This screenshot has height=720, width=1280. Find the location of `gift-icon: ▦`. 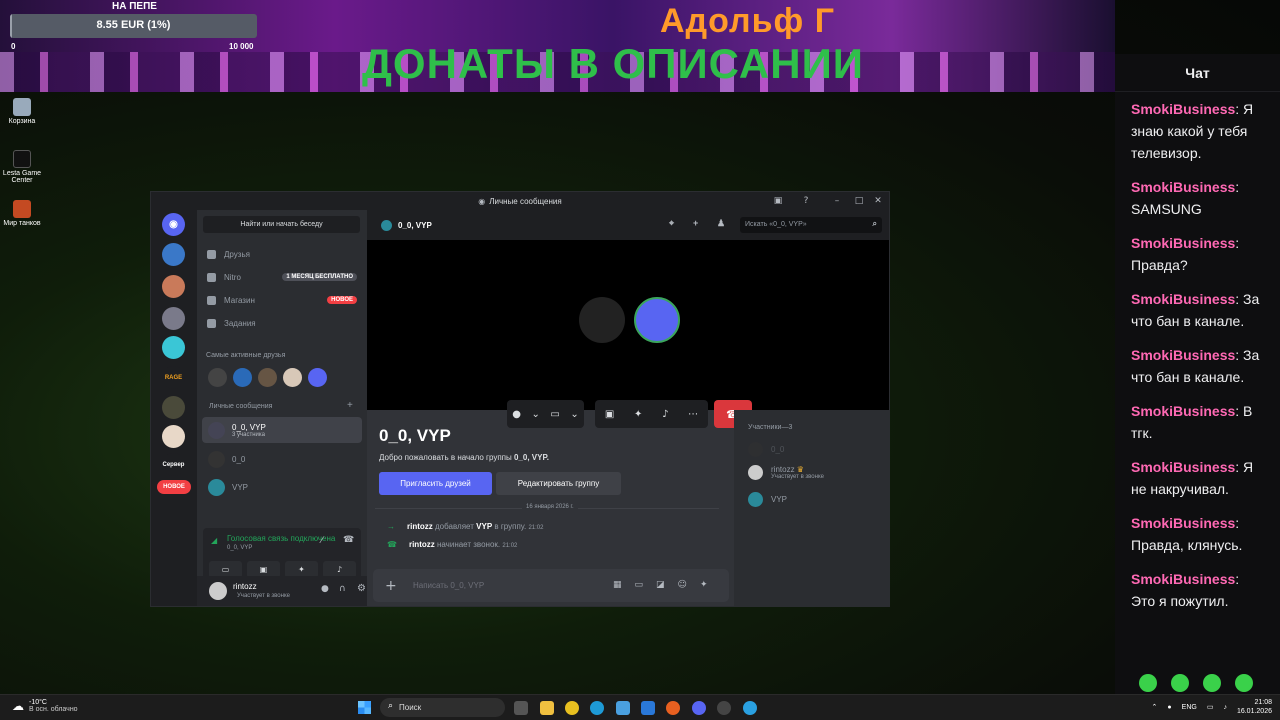

gift-icon: ▦ is located at coordinates (617, 585).